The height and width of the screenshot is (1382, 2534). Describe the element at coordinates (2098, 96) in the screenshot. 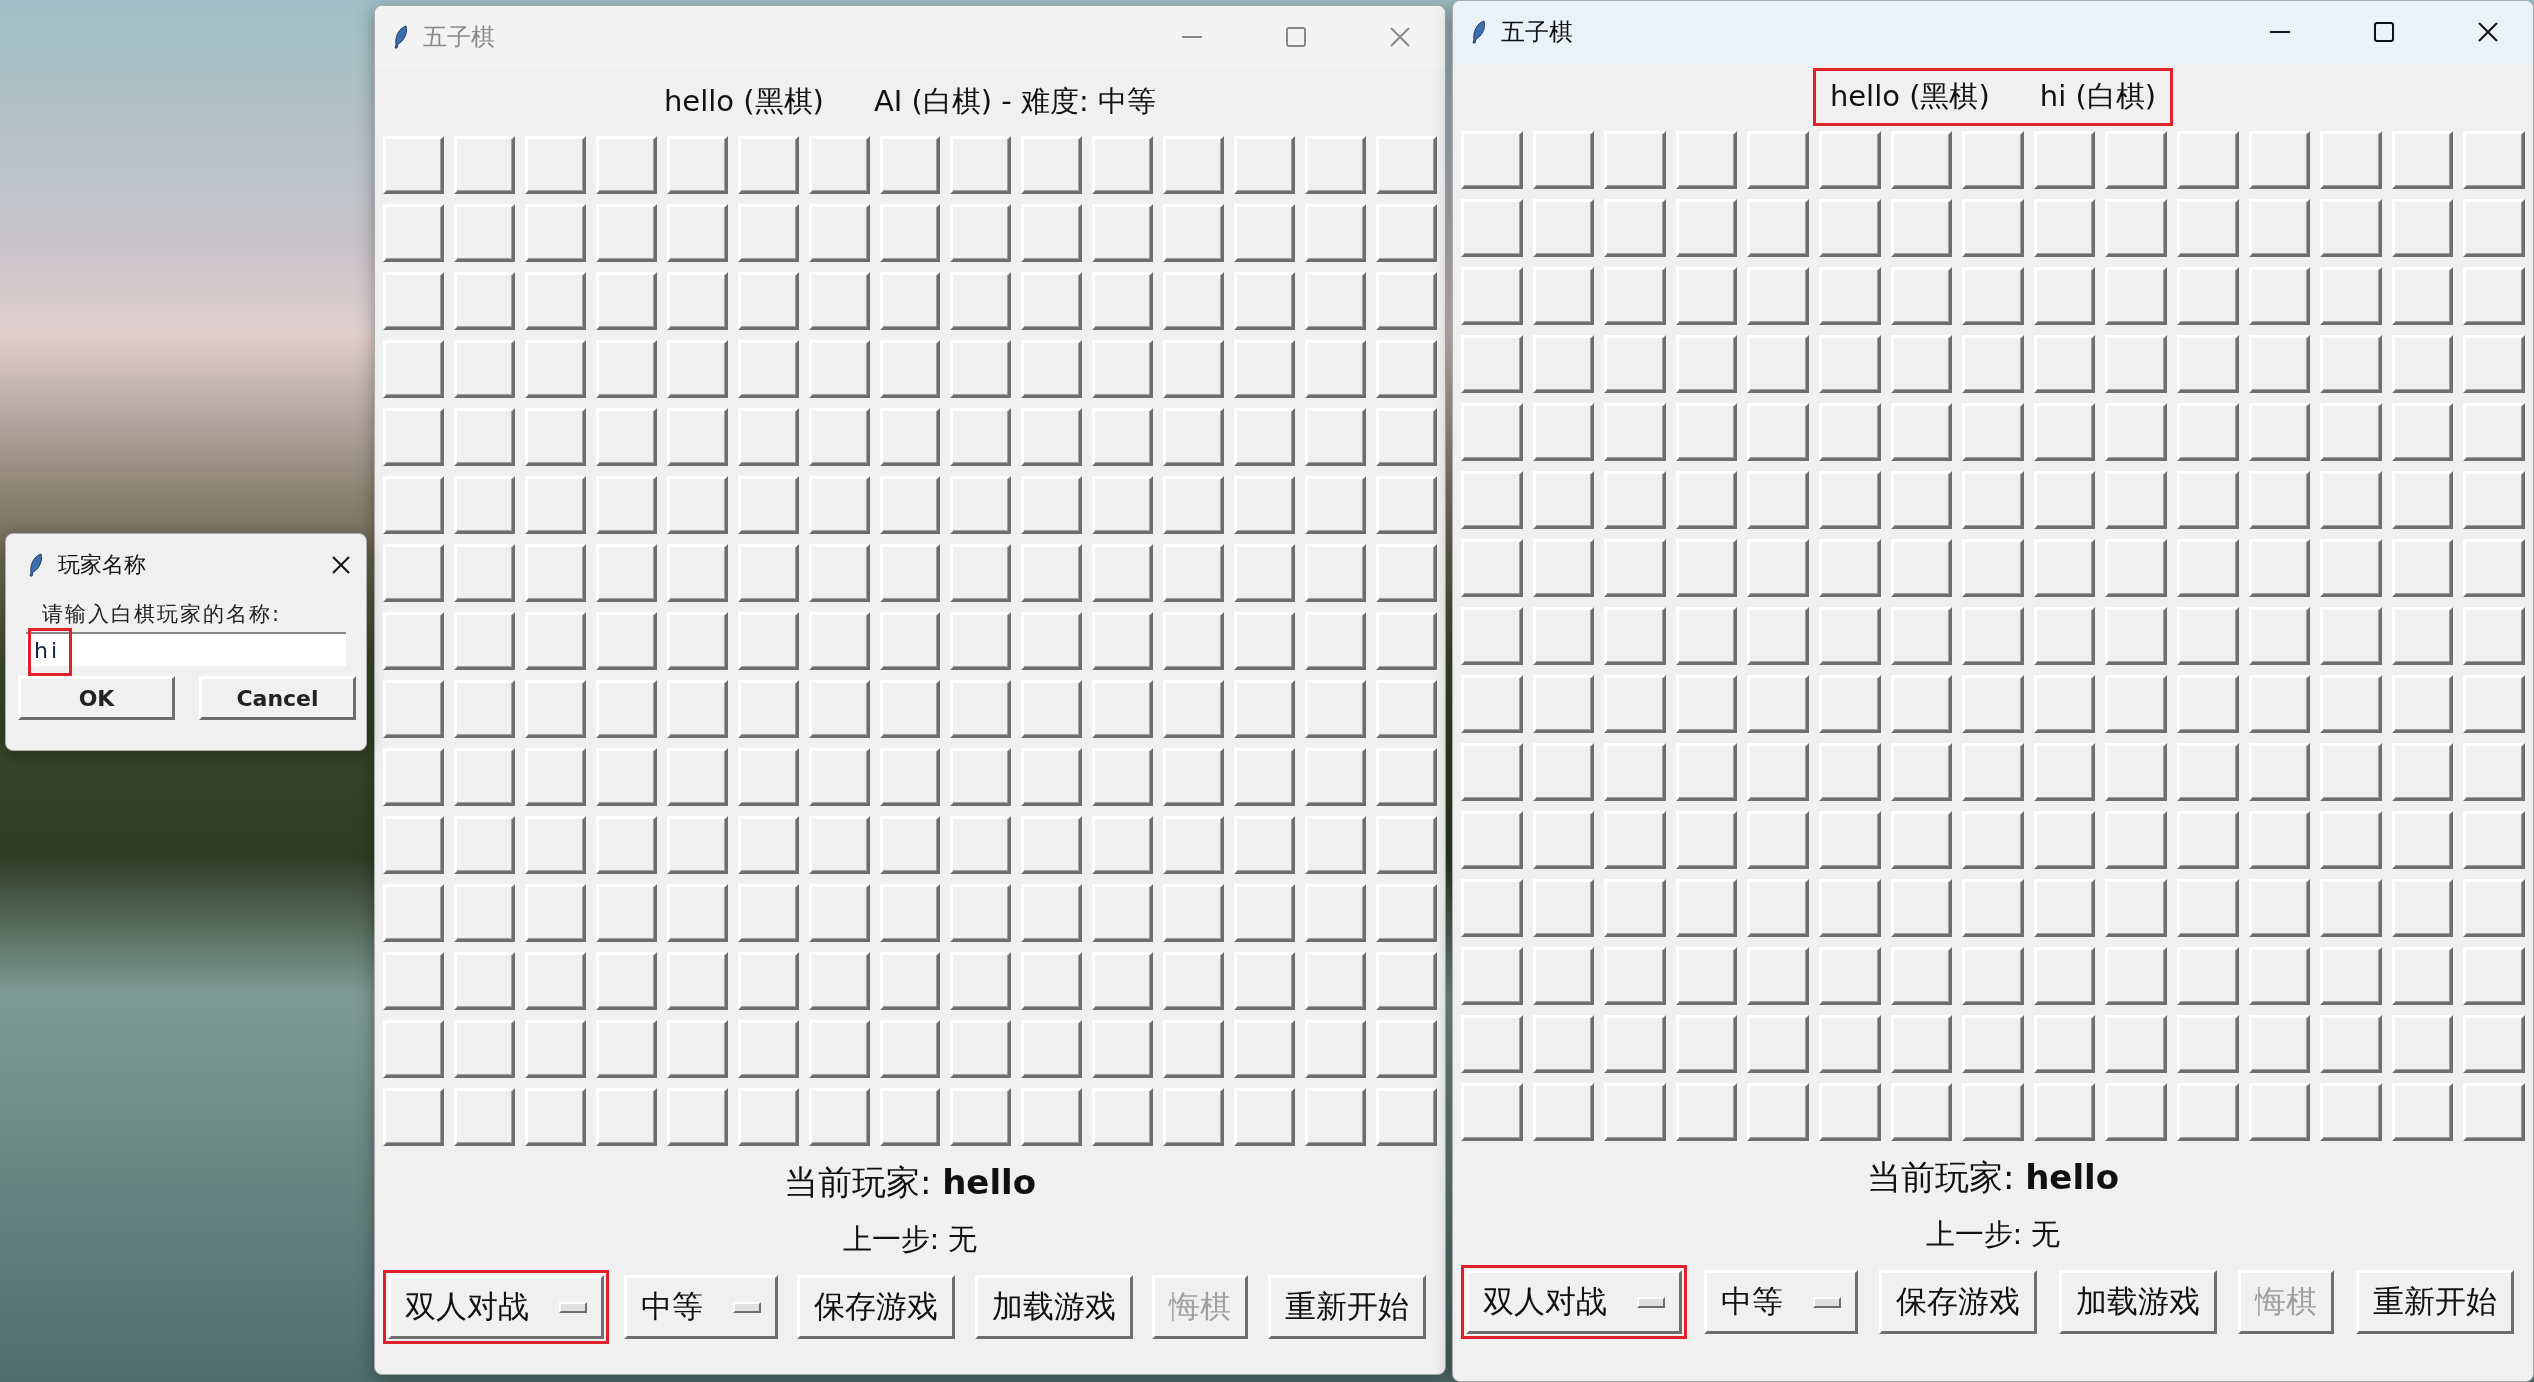

I see `player-label: hi (白棋)` at that location.